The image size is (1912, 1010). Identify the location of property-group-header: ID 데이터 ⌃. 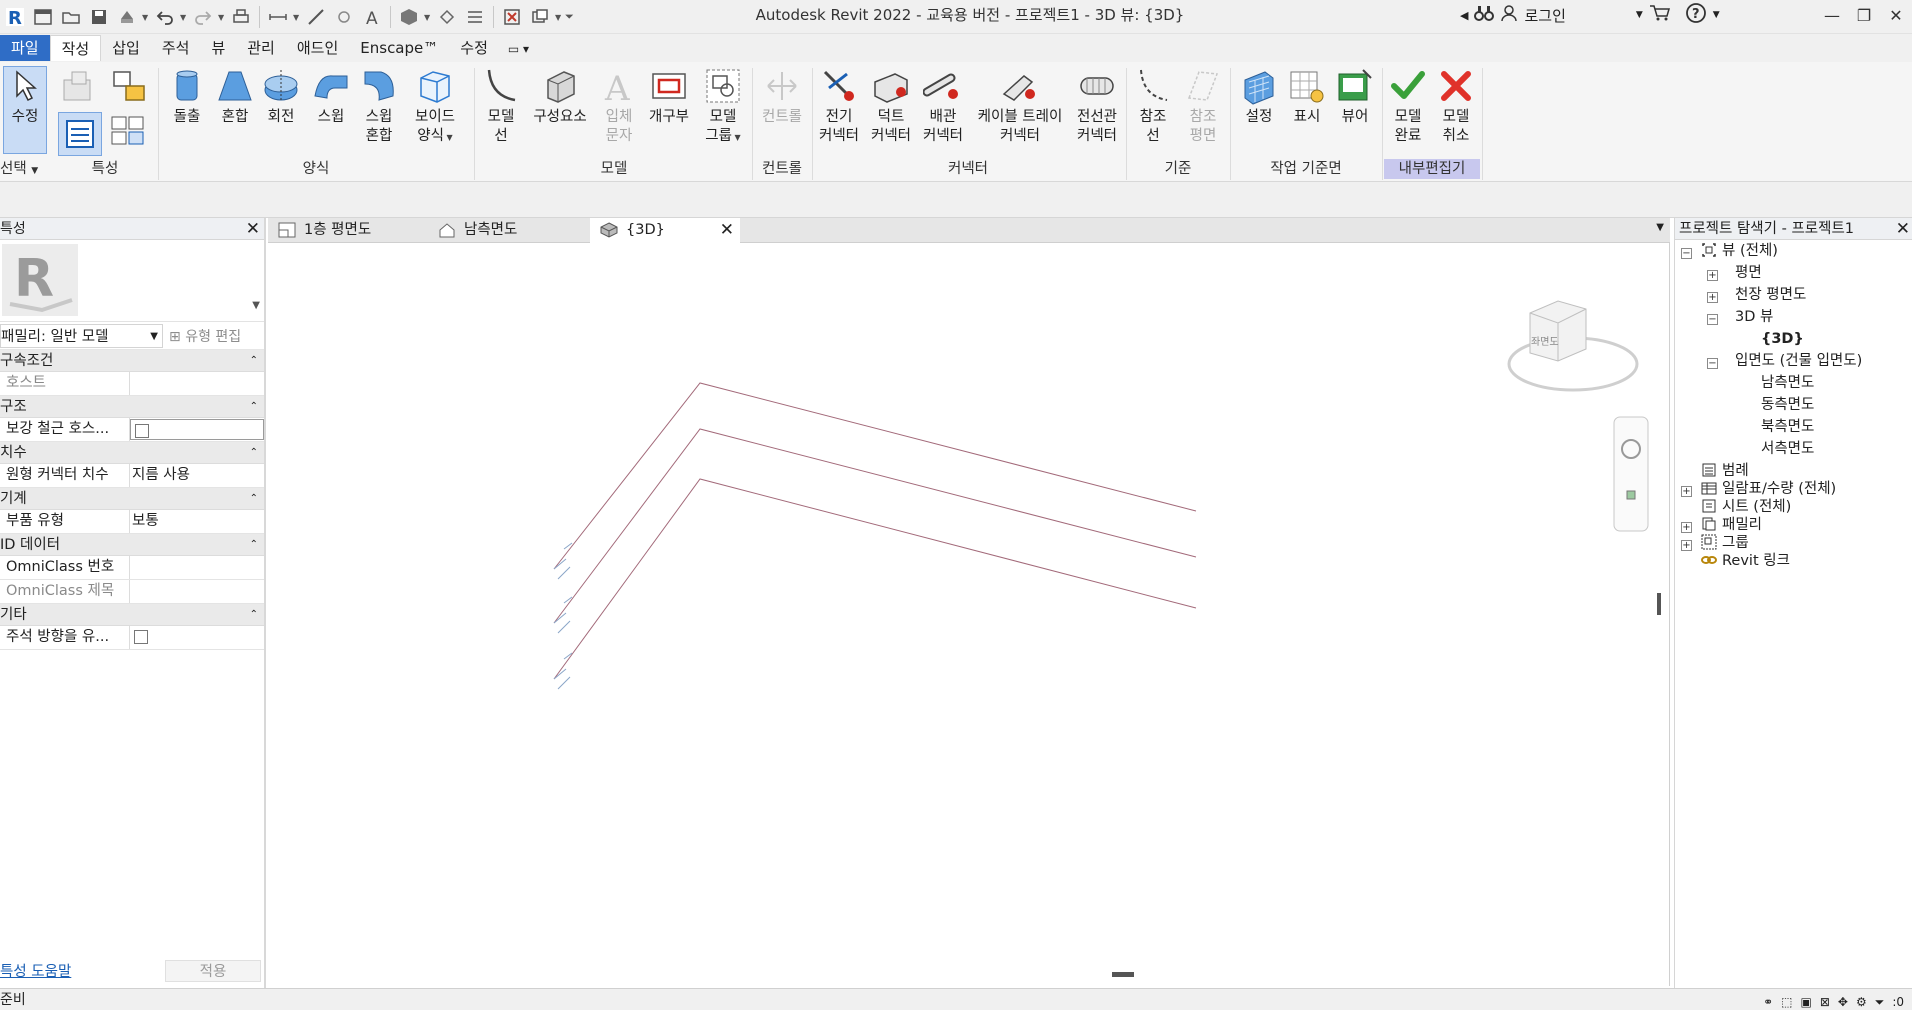
(132, 545).